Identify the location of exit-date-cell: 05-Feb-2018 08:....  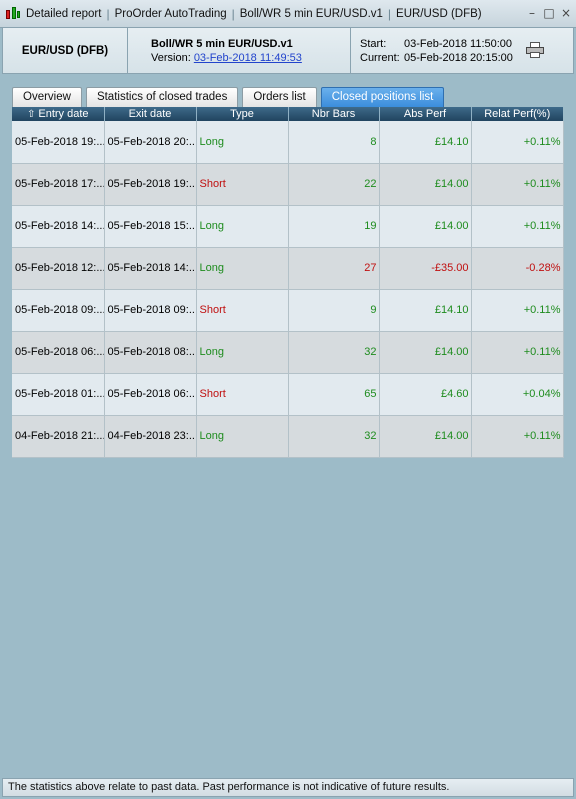
(150, 352).